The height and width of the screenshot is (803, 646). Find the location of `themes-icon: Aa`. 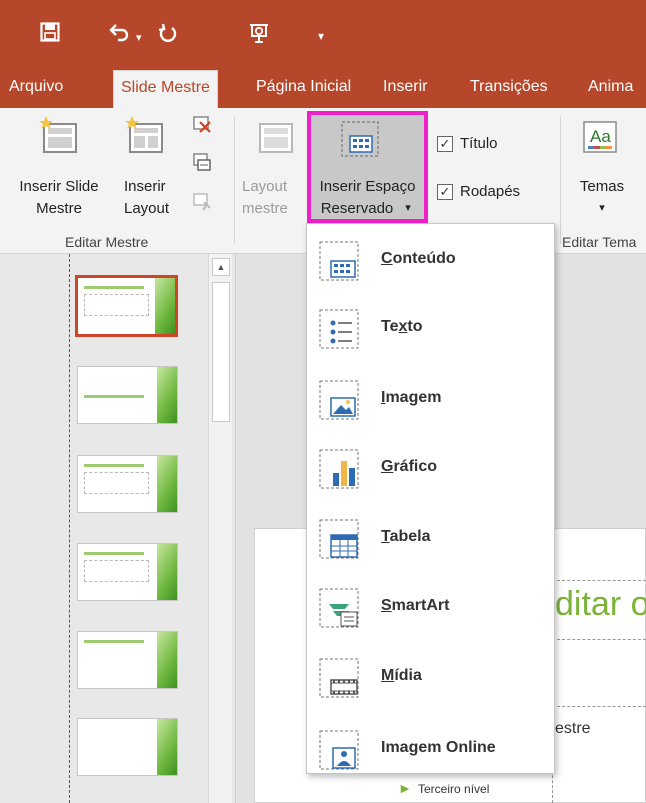

themes-icon: Aa is located at coordinates (600, 137).